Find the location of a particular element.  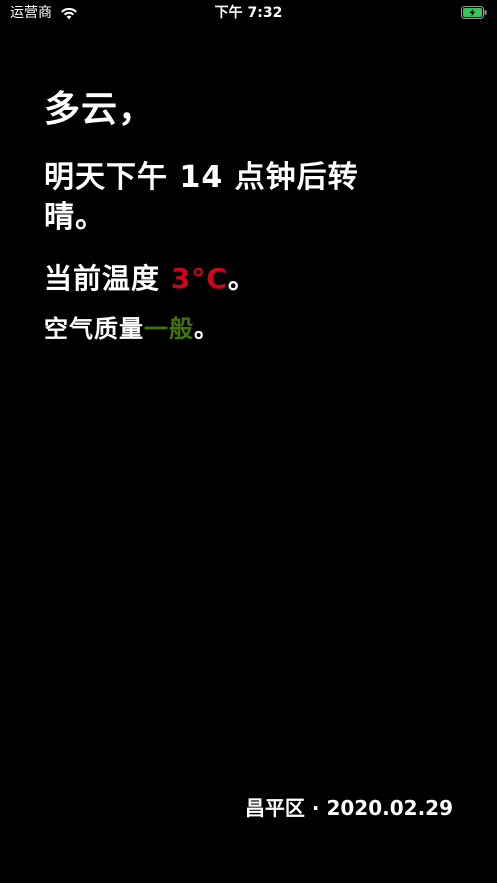

air-quality-value: 一般 is located at coordinates (169, 329).